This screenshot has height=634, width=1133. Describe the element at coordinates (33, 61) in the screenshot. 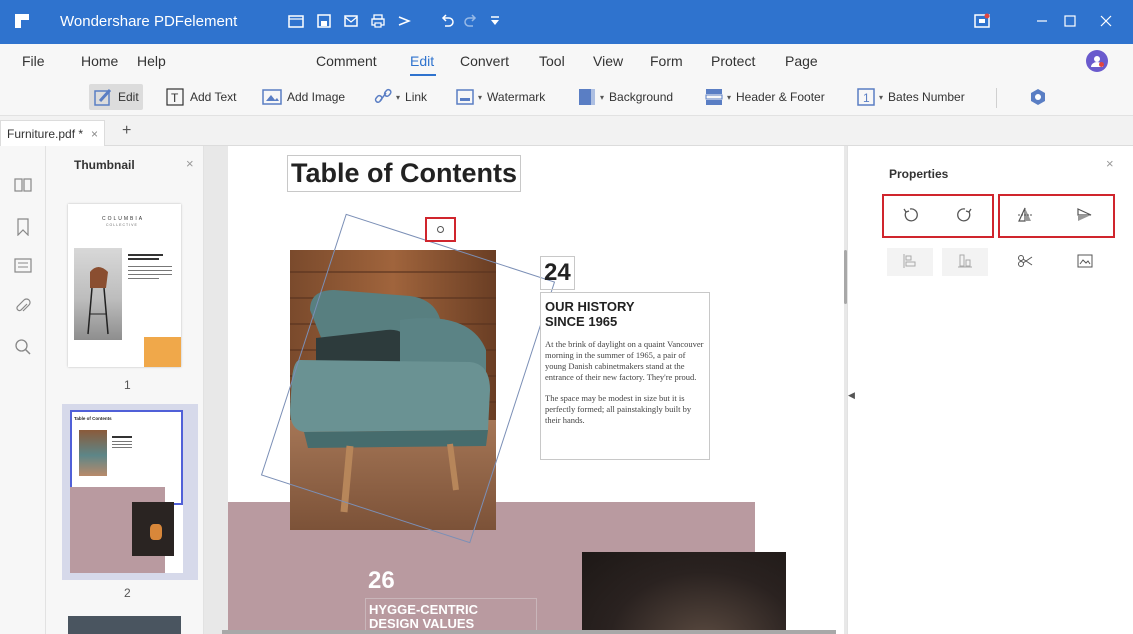

I see `menu-file: File` at that location.